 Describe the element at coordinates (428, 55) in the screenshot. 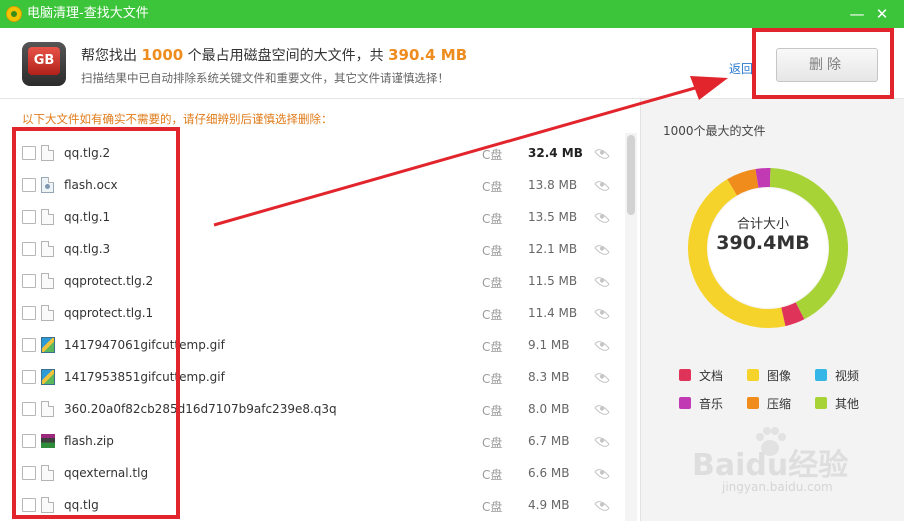

I see `headline-total: 390.4 MB` at that location.